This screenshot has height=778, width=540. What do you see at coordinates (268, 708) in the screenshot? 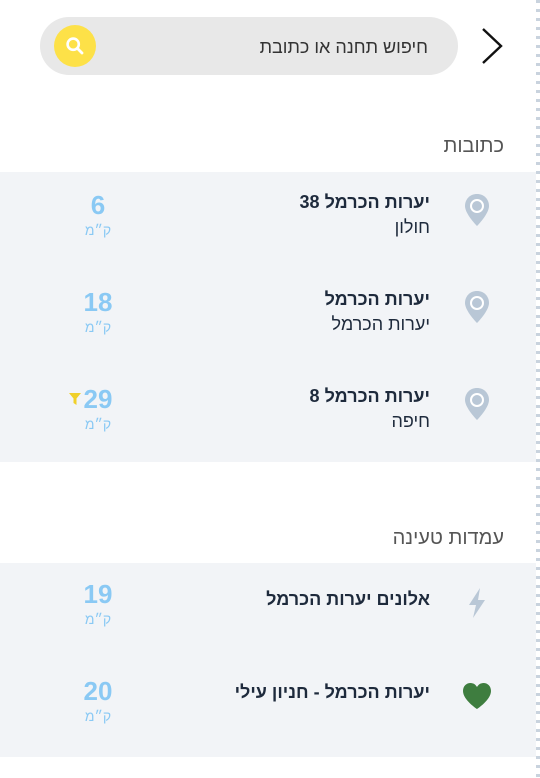
I see `station-row: יערות הכרמל - חניון עילי 20 ק״מ` at bounding box center [268, 708].